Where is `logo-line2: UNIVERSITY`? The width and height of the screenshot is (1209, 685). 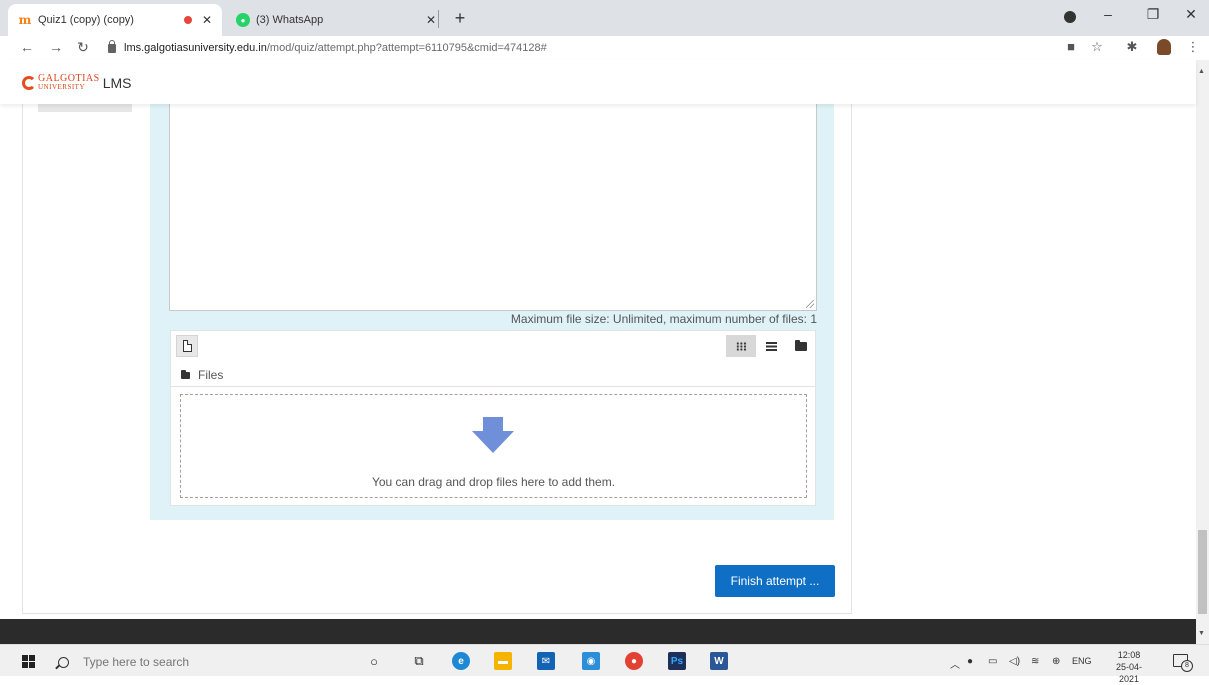
logo-line2: UNIVERSITY is located at coordinates (61, 87).